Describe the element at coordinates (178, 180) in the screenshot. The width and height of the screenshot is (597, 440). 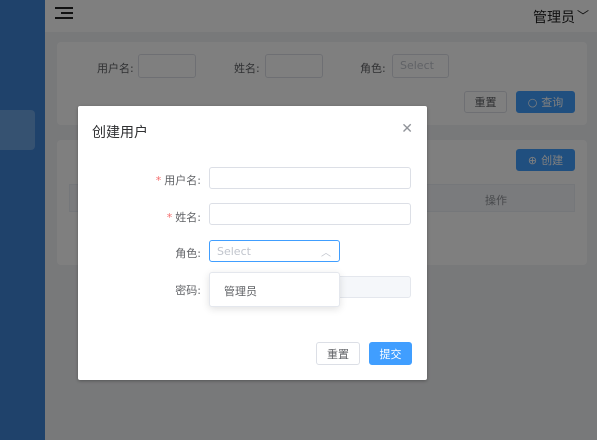
I see `dialog-username-label: * 用户名:` at that location.